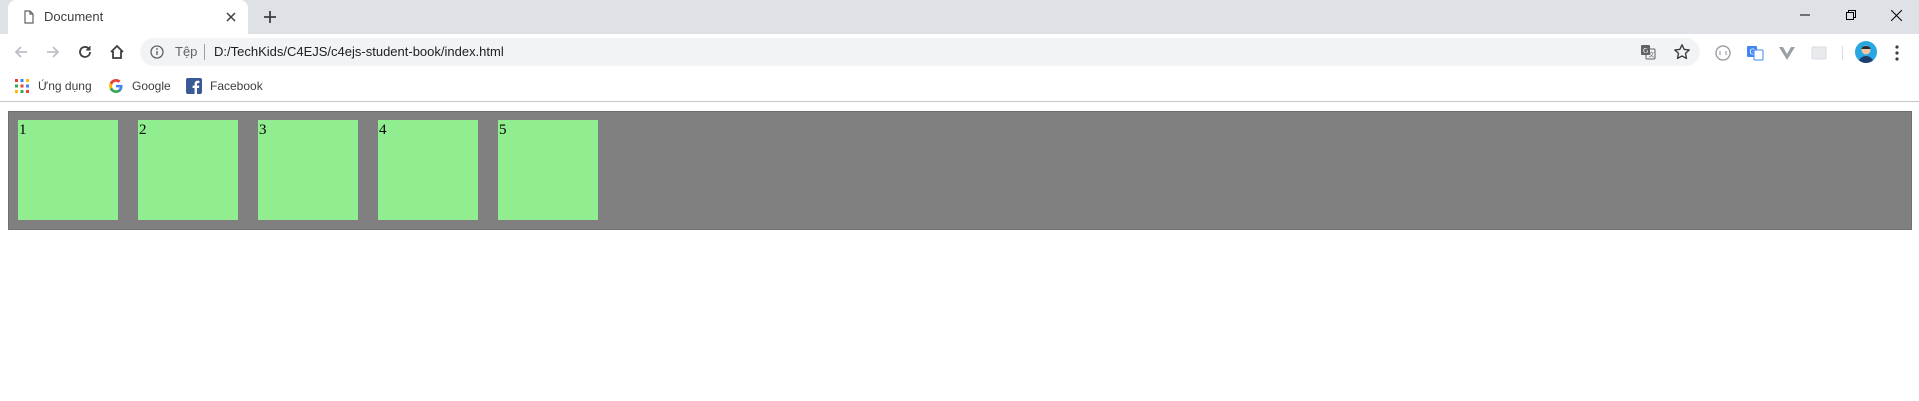  What do you see at coordinates (157, 52) in the screenshot?
I see `info-icon` at bounding box center [157, 52].